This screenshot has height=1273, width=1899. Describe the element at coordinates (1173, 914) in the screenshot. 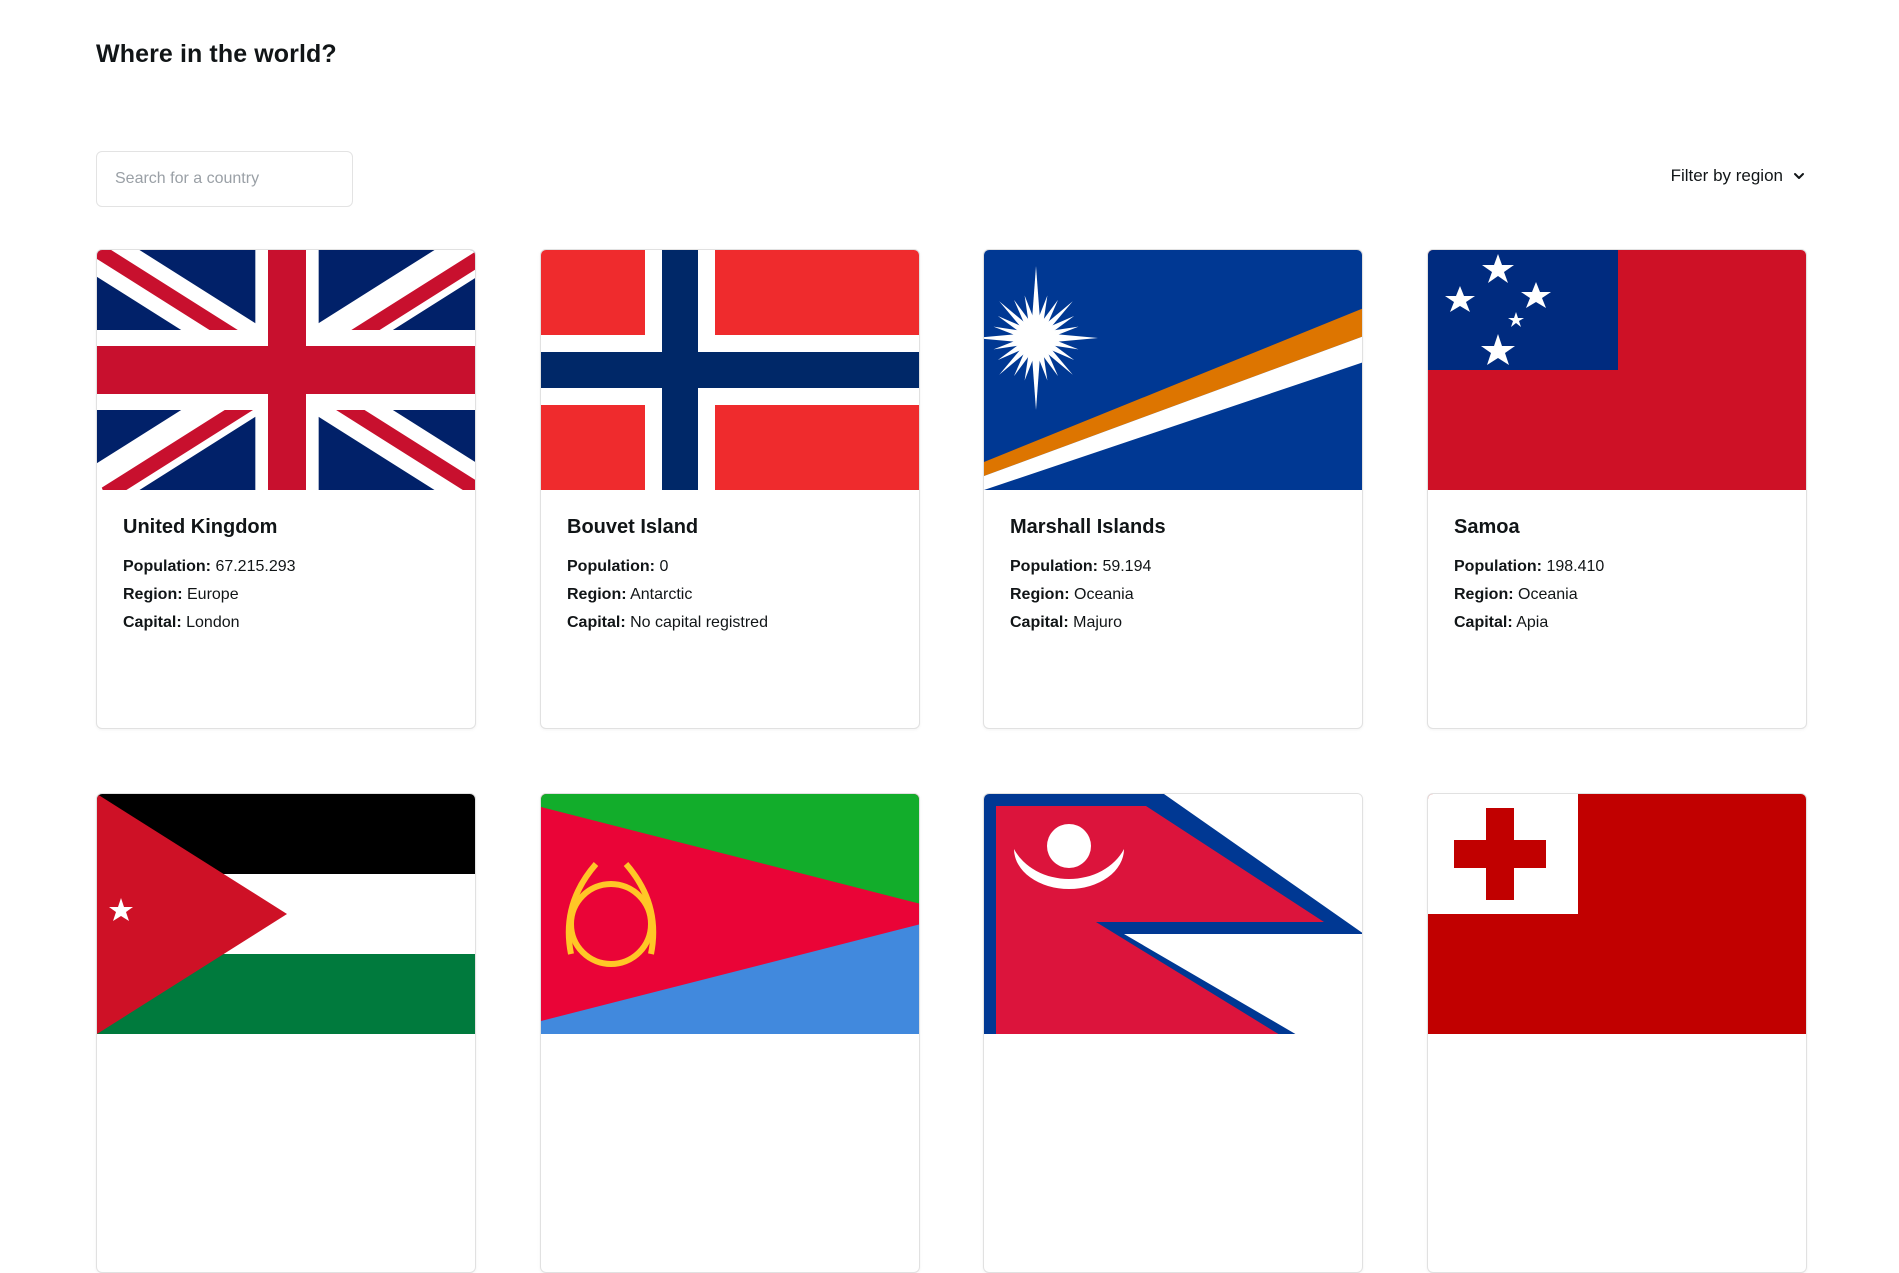

I see `nepal-flag` at that location.